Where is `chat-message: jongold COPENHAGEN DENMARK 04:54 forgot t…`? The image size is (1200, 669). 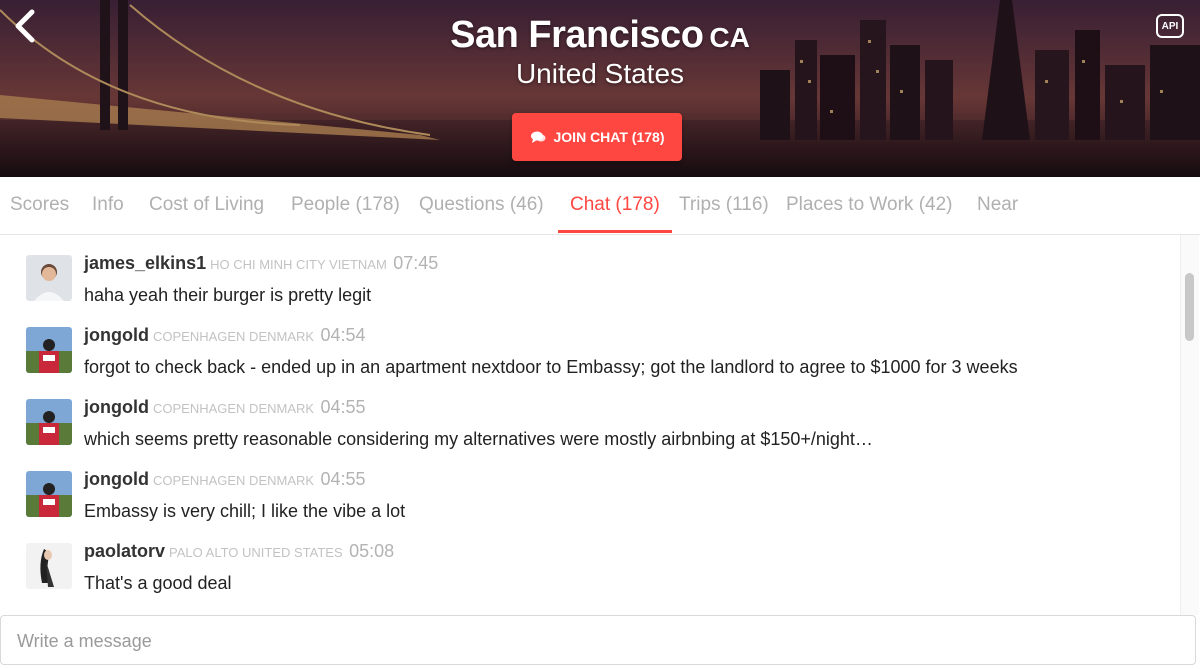
chat-message: jongold COPENHAGEN DENMARK 04:54 forgot t… is located at coordinates (596, 342).